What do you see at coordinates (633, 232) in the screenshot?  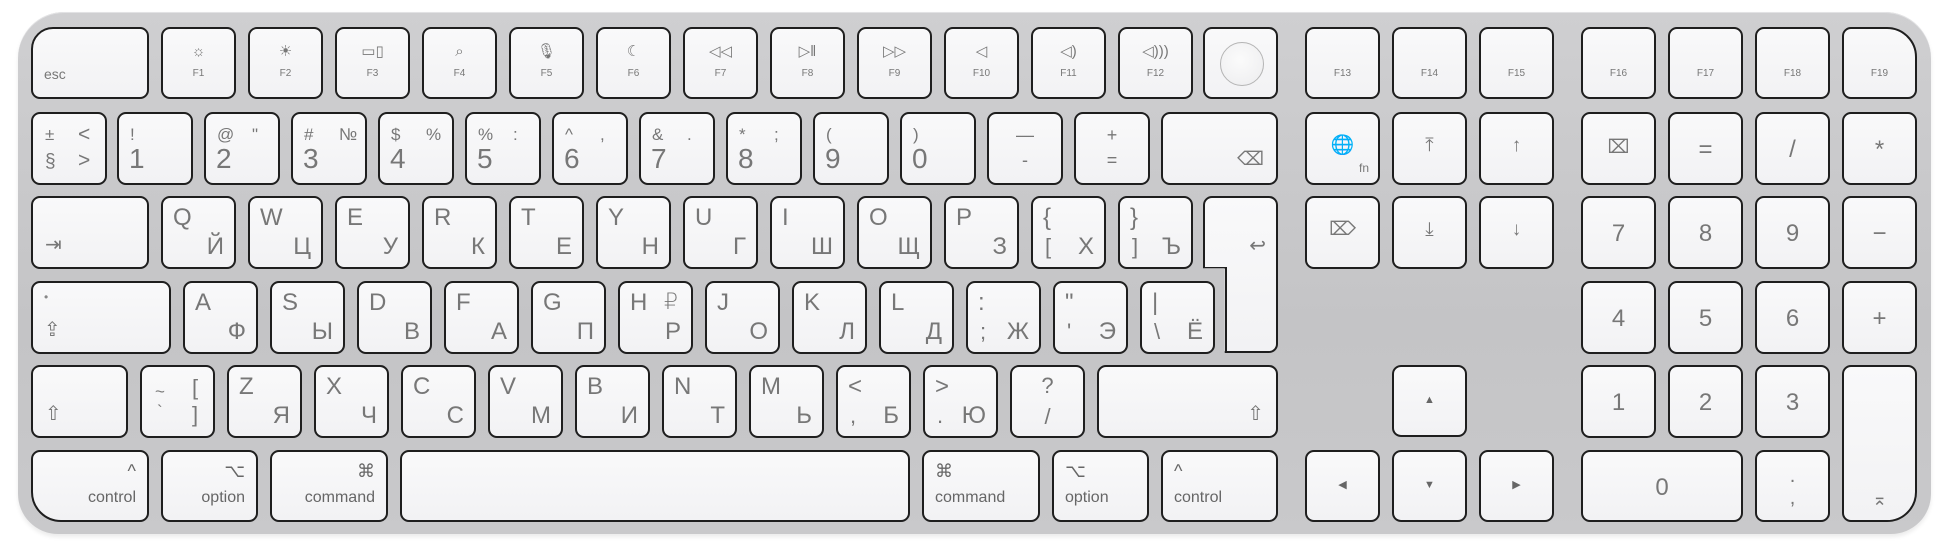 I see `key-y: YН` at bounding box center [633, 232].